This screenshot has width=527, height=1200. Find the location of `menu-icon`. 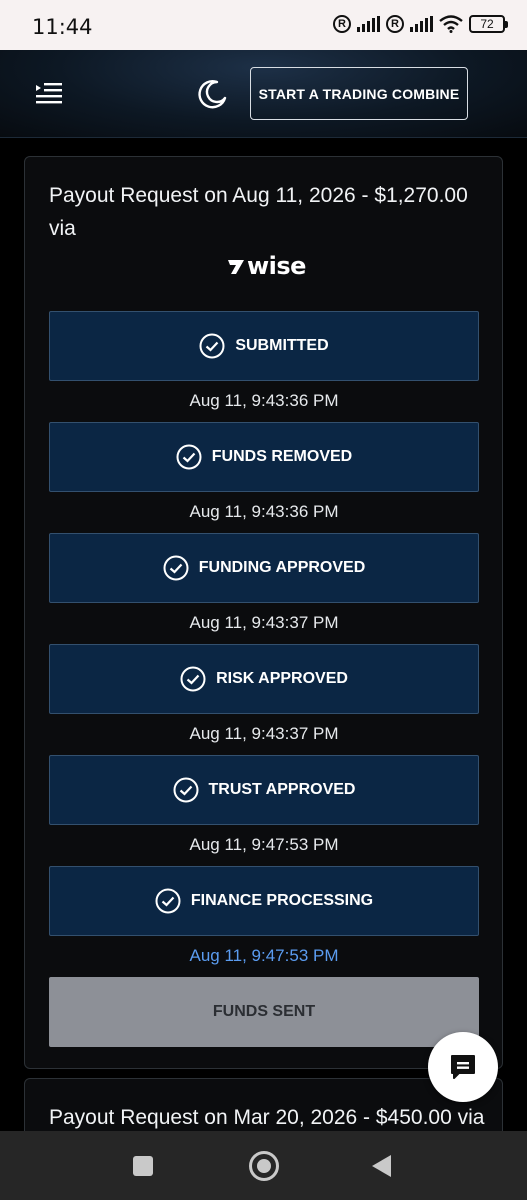

menu-icon is located at coordinates (49, 93).